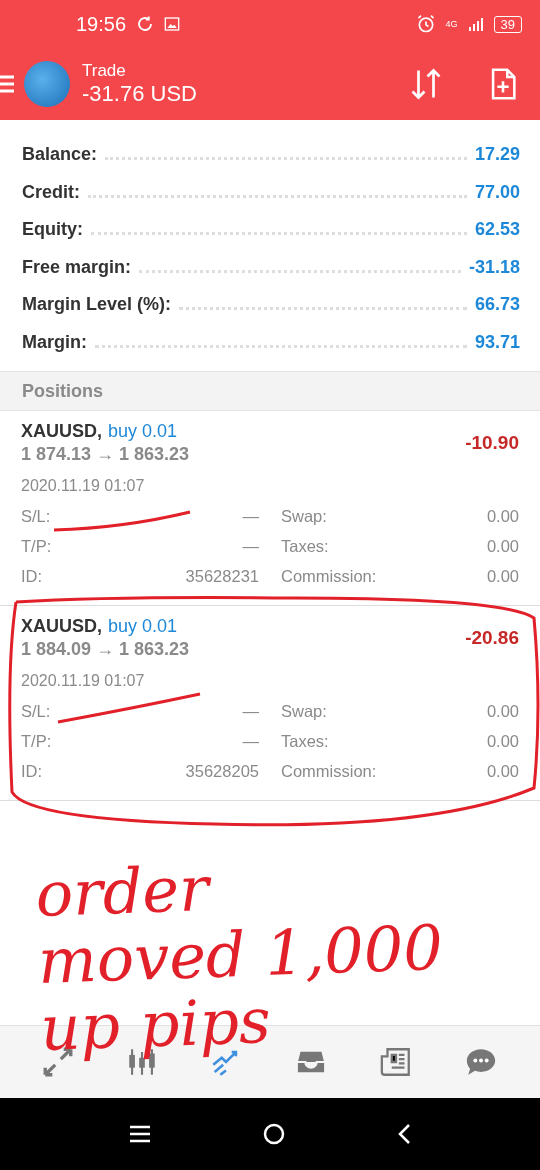 Image resolution: width=540 pixels, height=1170 pixels. I want to click on account-profit: -31.76 USD, so click(140, 94).